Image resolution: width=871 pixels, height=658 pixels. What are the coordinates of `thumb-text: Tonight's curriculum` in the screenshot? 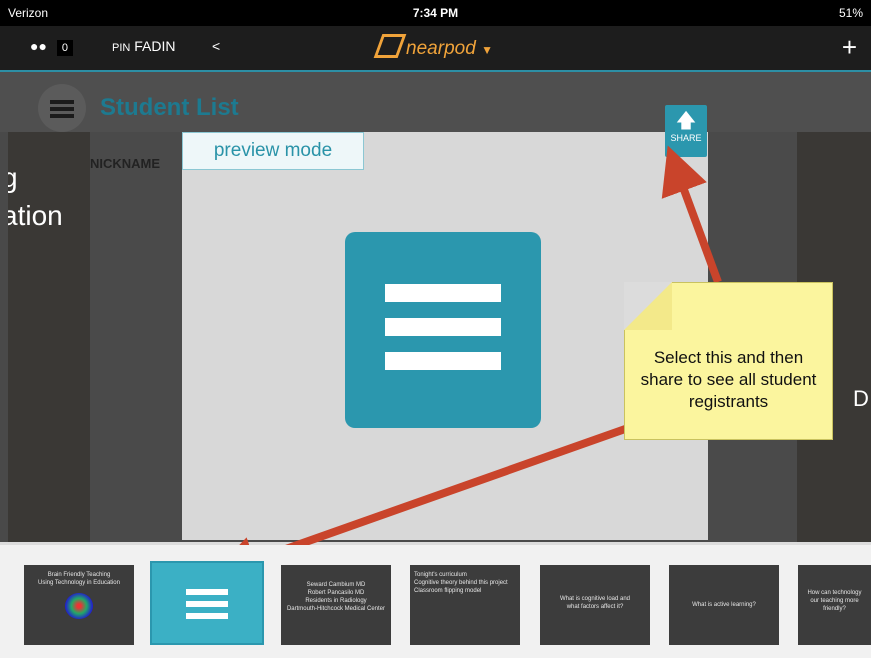 It's located at (440, 575).